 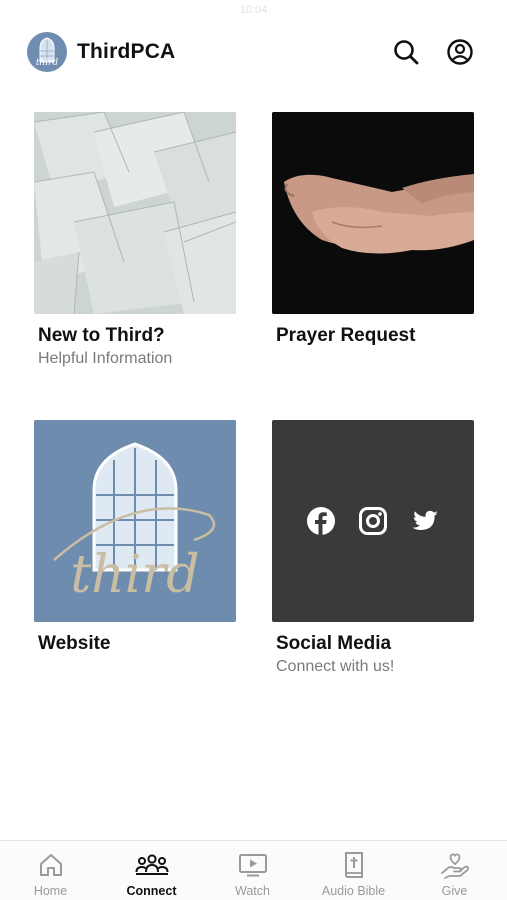 I want to click on account-button, so click(x=460, y=52).